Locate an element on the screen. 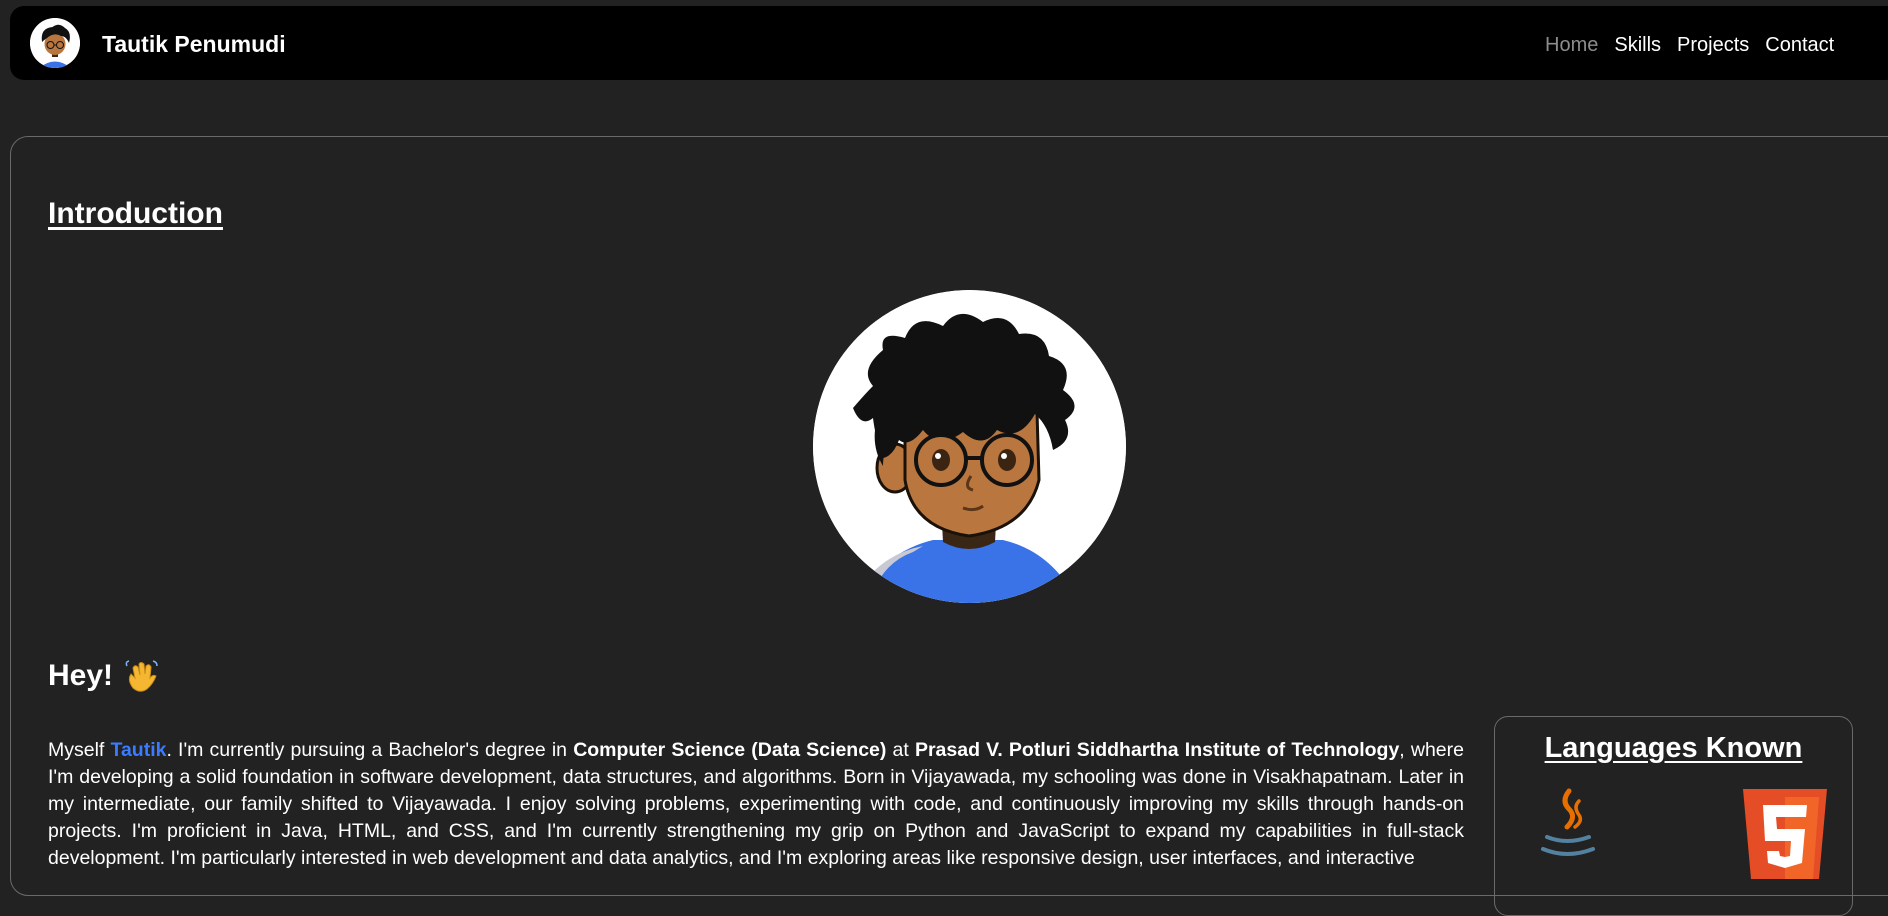 The height and width of the screenshot is (916, 1888). html5-icon is located at coordinates (1785, 836).